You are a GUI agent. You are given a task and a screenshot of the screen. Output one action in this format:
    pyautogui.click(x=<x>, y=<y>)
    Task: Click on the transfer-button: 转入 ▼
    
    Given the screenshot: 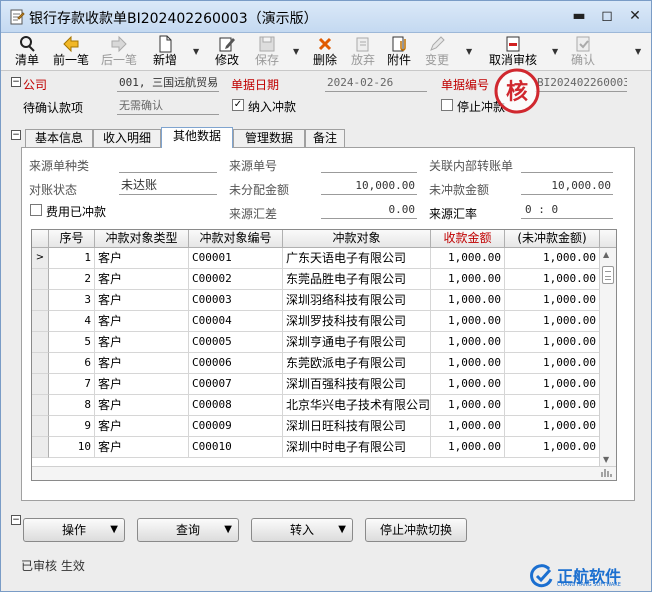 What is the action you would take?
    pyautogui.click(x=302, y=530)
    